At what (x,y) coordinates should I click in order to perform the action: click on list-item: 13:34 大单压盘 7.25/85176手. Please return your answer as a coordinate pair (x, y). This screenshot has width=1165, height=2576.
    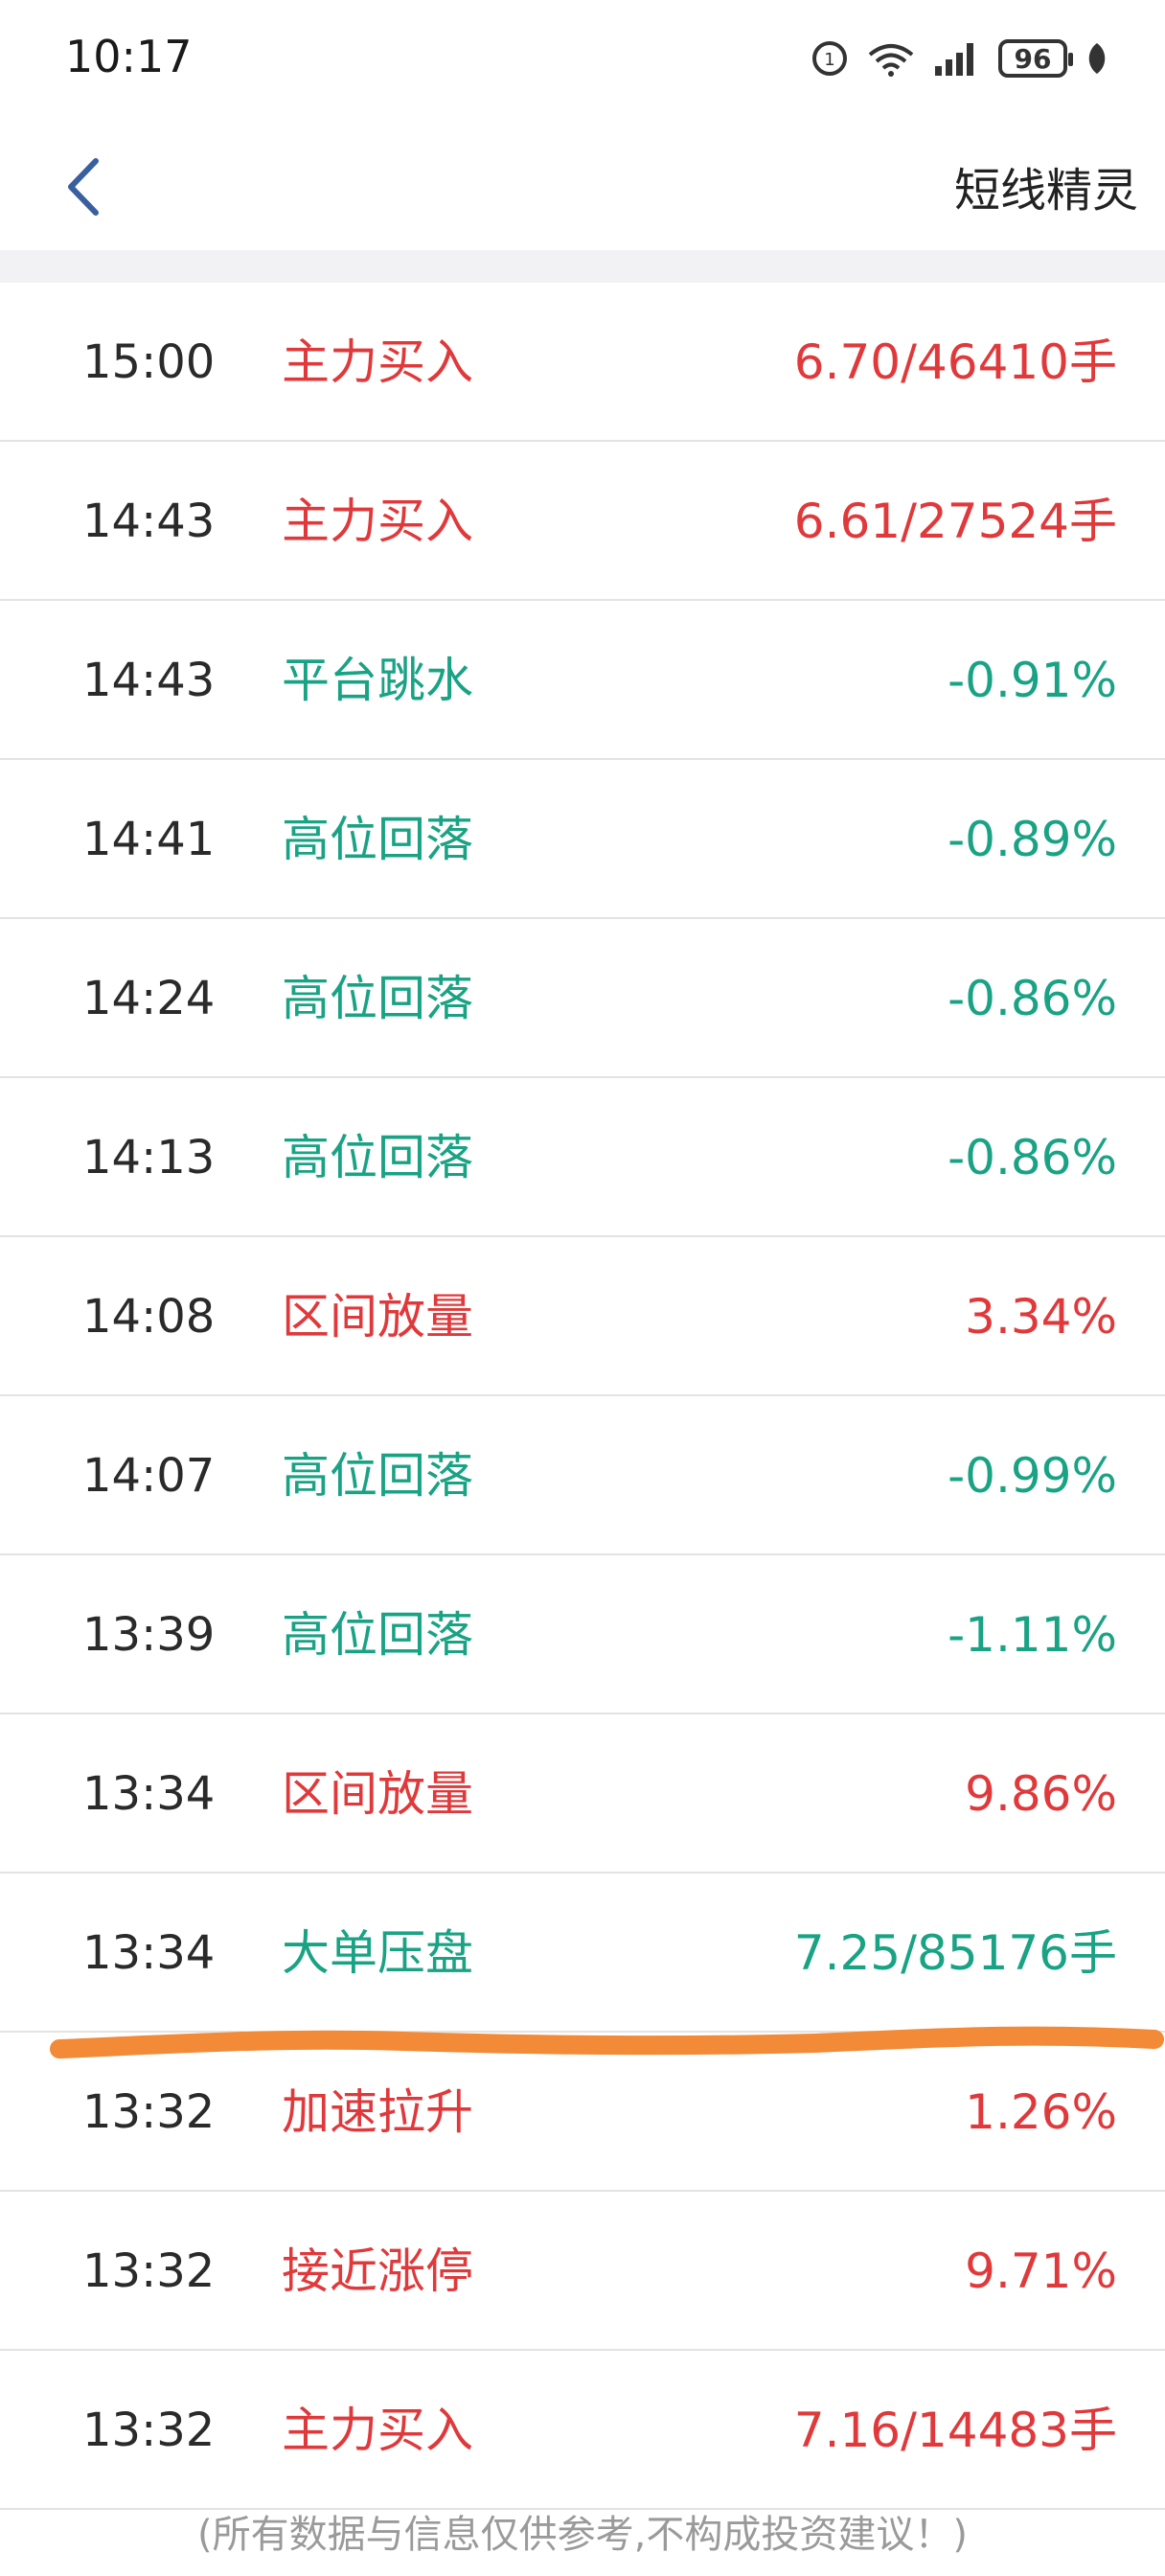
    Looking at the image, I should click on (582, 1953).